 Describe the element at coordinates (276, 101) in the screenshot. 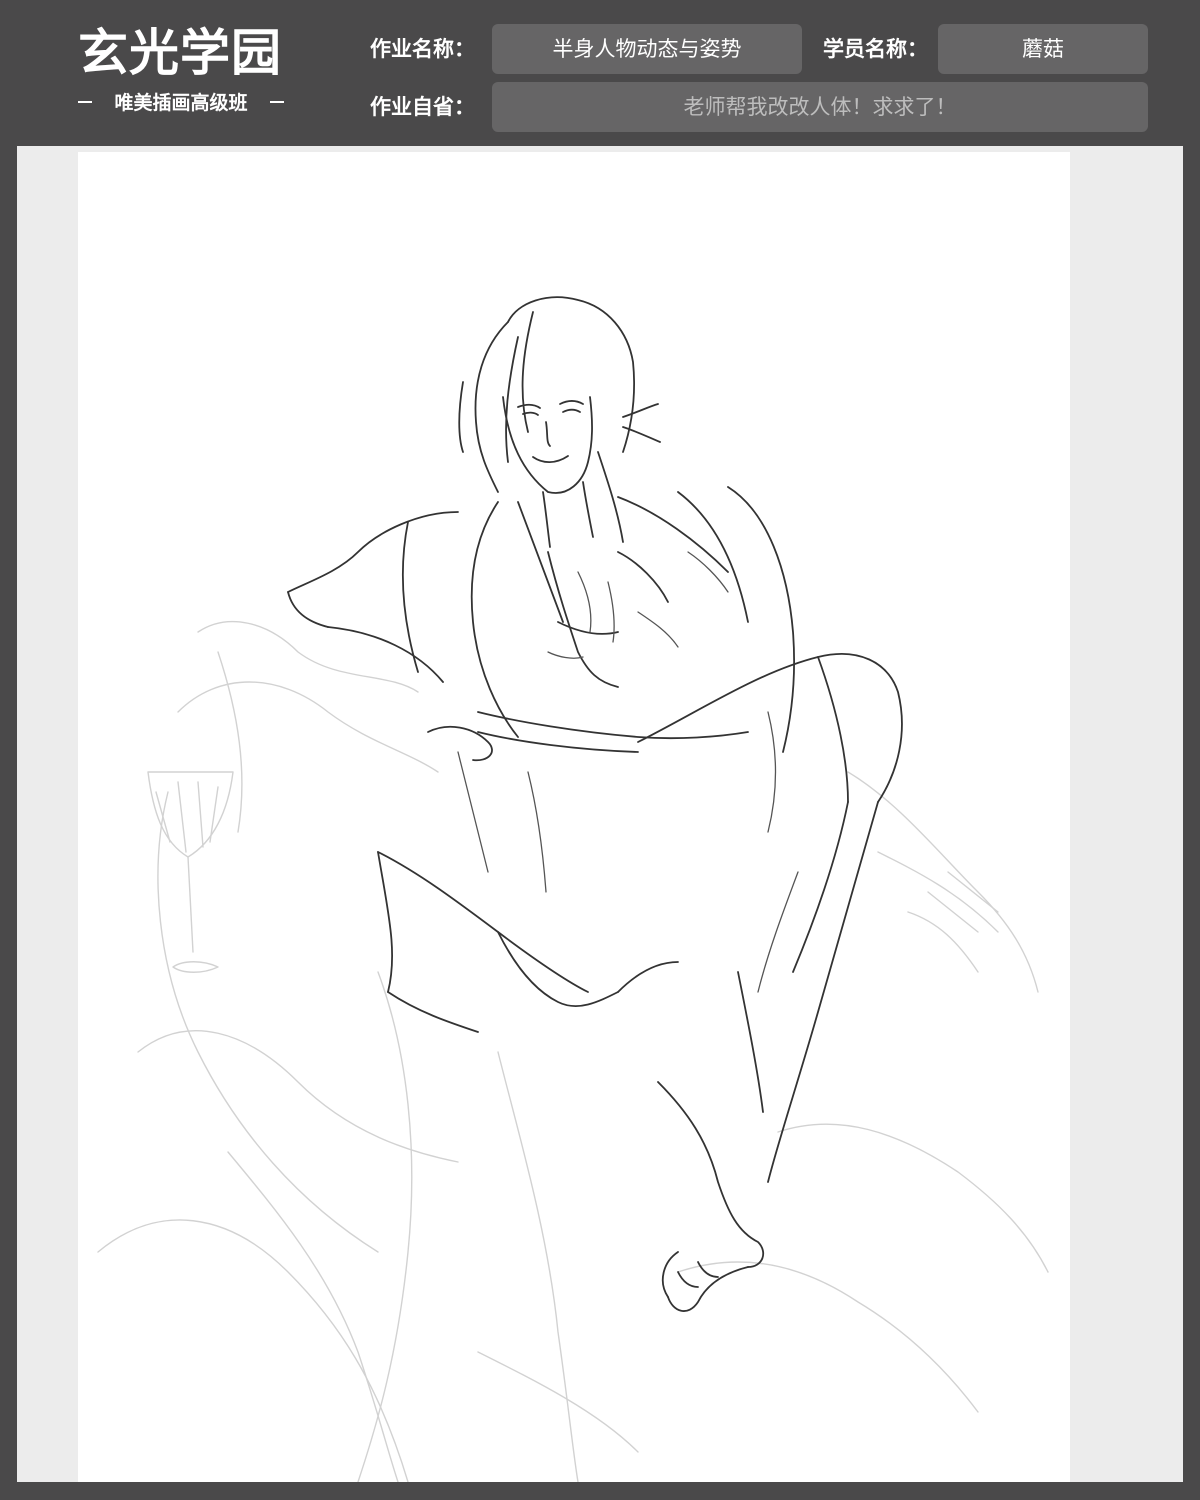

I see `right-dash` at that location.